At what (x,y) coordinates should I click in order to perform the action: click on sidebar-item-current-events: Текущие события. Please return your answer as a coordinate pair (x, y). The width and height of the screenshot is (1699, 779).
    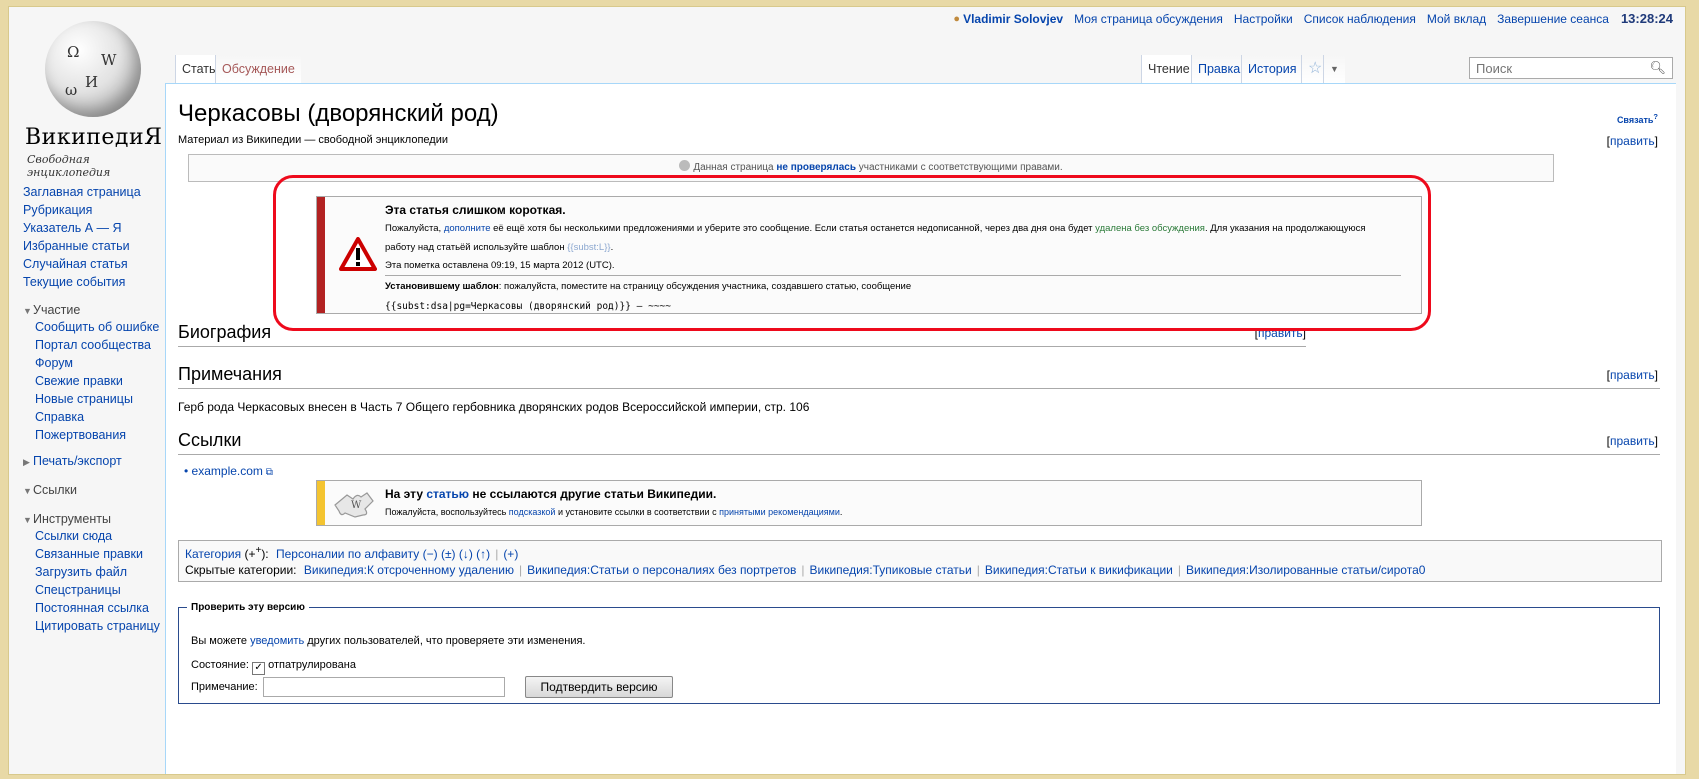
    Looking at the image, I should click on (98, 282).